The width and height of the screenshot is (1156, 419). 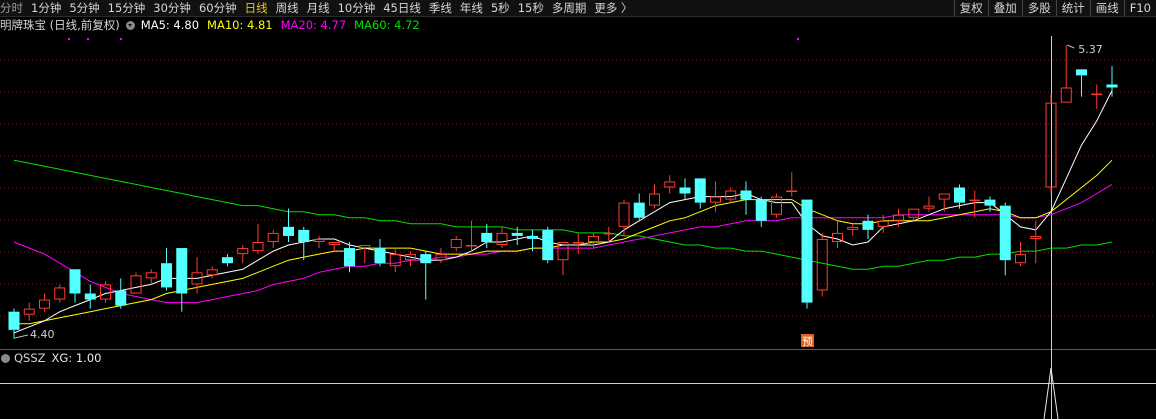 I want to click on low-label: 4.40, so click(x=42, y=334).